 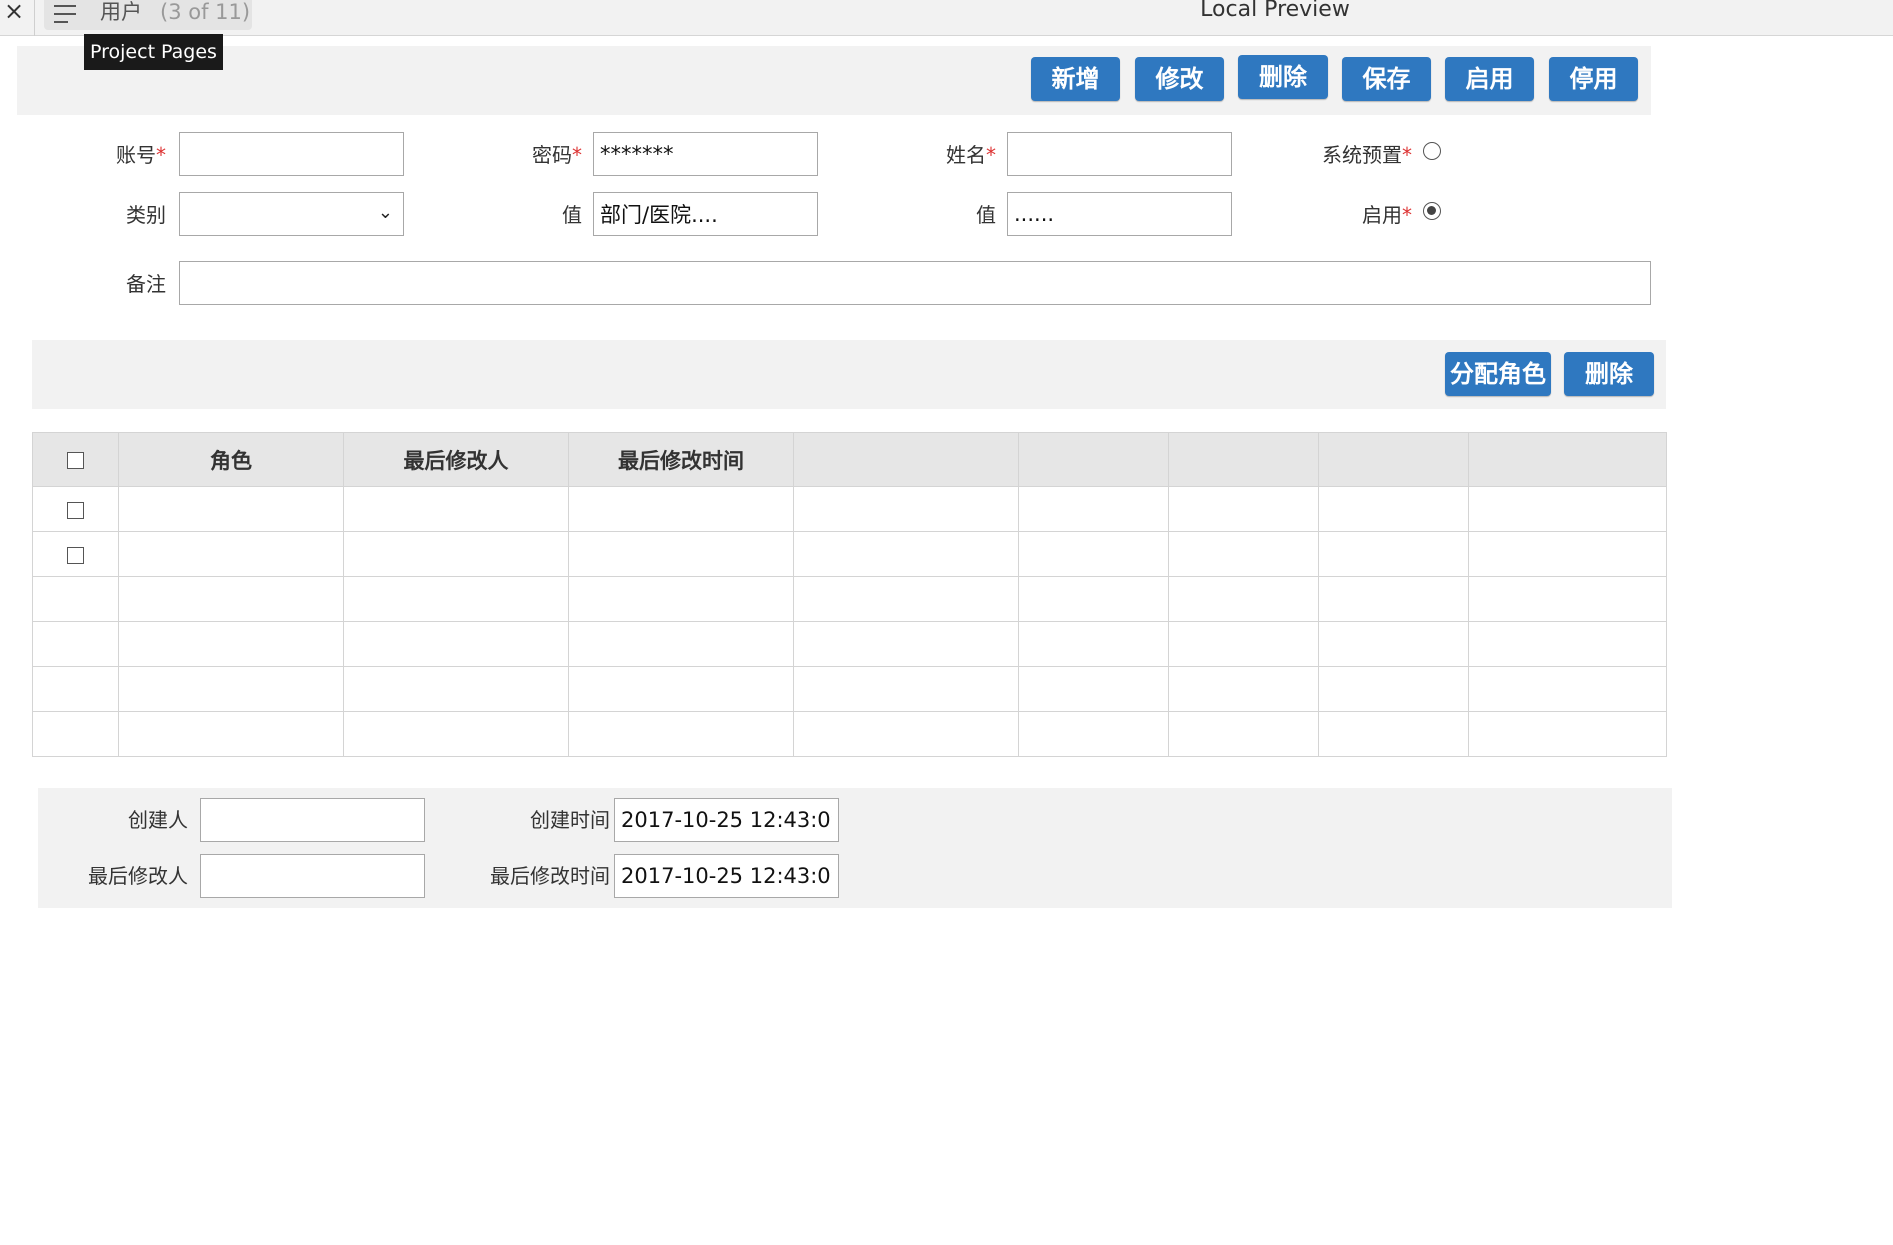 What do you see at coordinates (385, 212) in the screenshot?
I see `chevron-down-icon: ⌄` at bounding box center [385, 212].